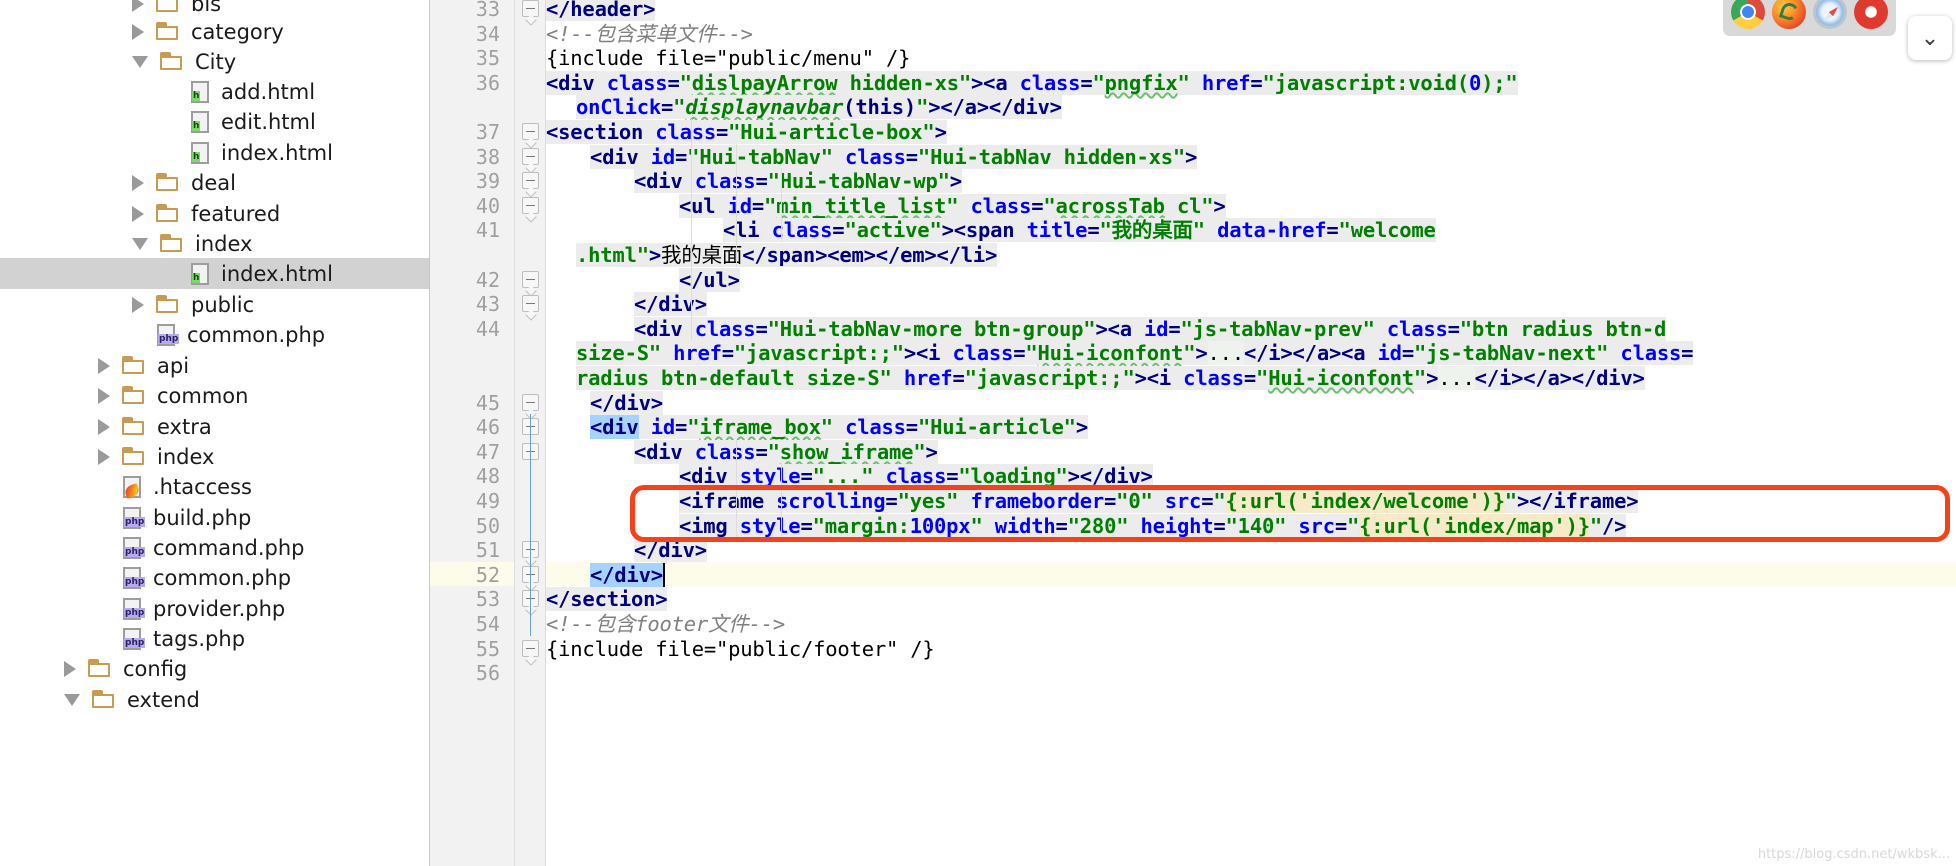 The image size is (1956, 866). Describe the element at coordinates (214, 608) in the screenshot. I see `tree-item-provider-php: php provider.php` at that location.